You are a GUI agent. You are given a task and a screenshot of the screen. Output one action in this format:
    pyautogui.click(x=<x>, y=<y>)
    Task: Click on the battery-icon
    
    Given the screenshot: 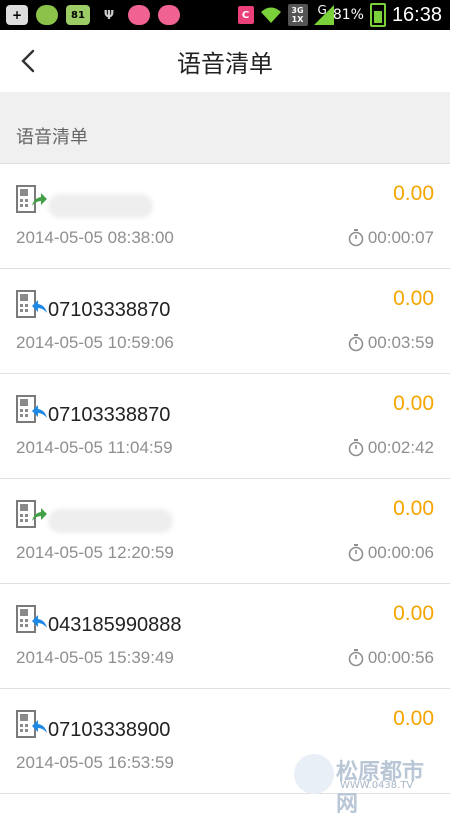 What is the action you would take?
    pyautogui.click(x=378, y=15)
    